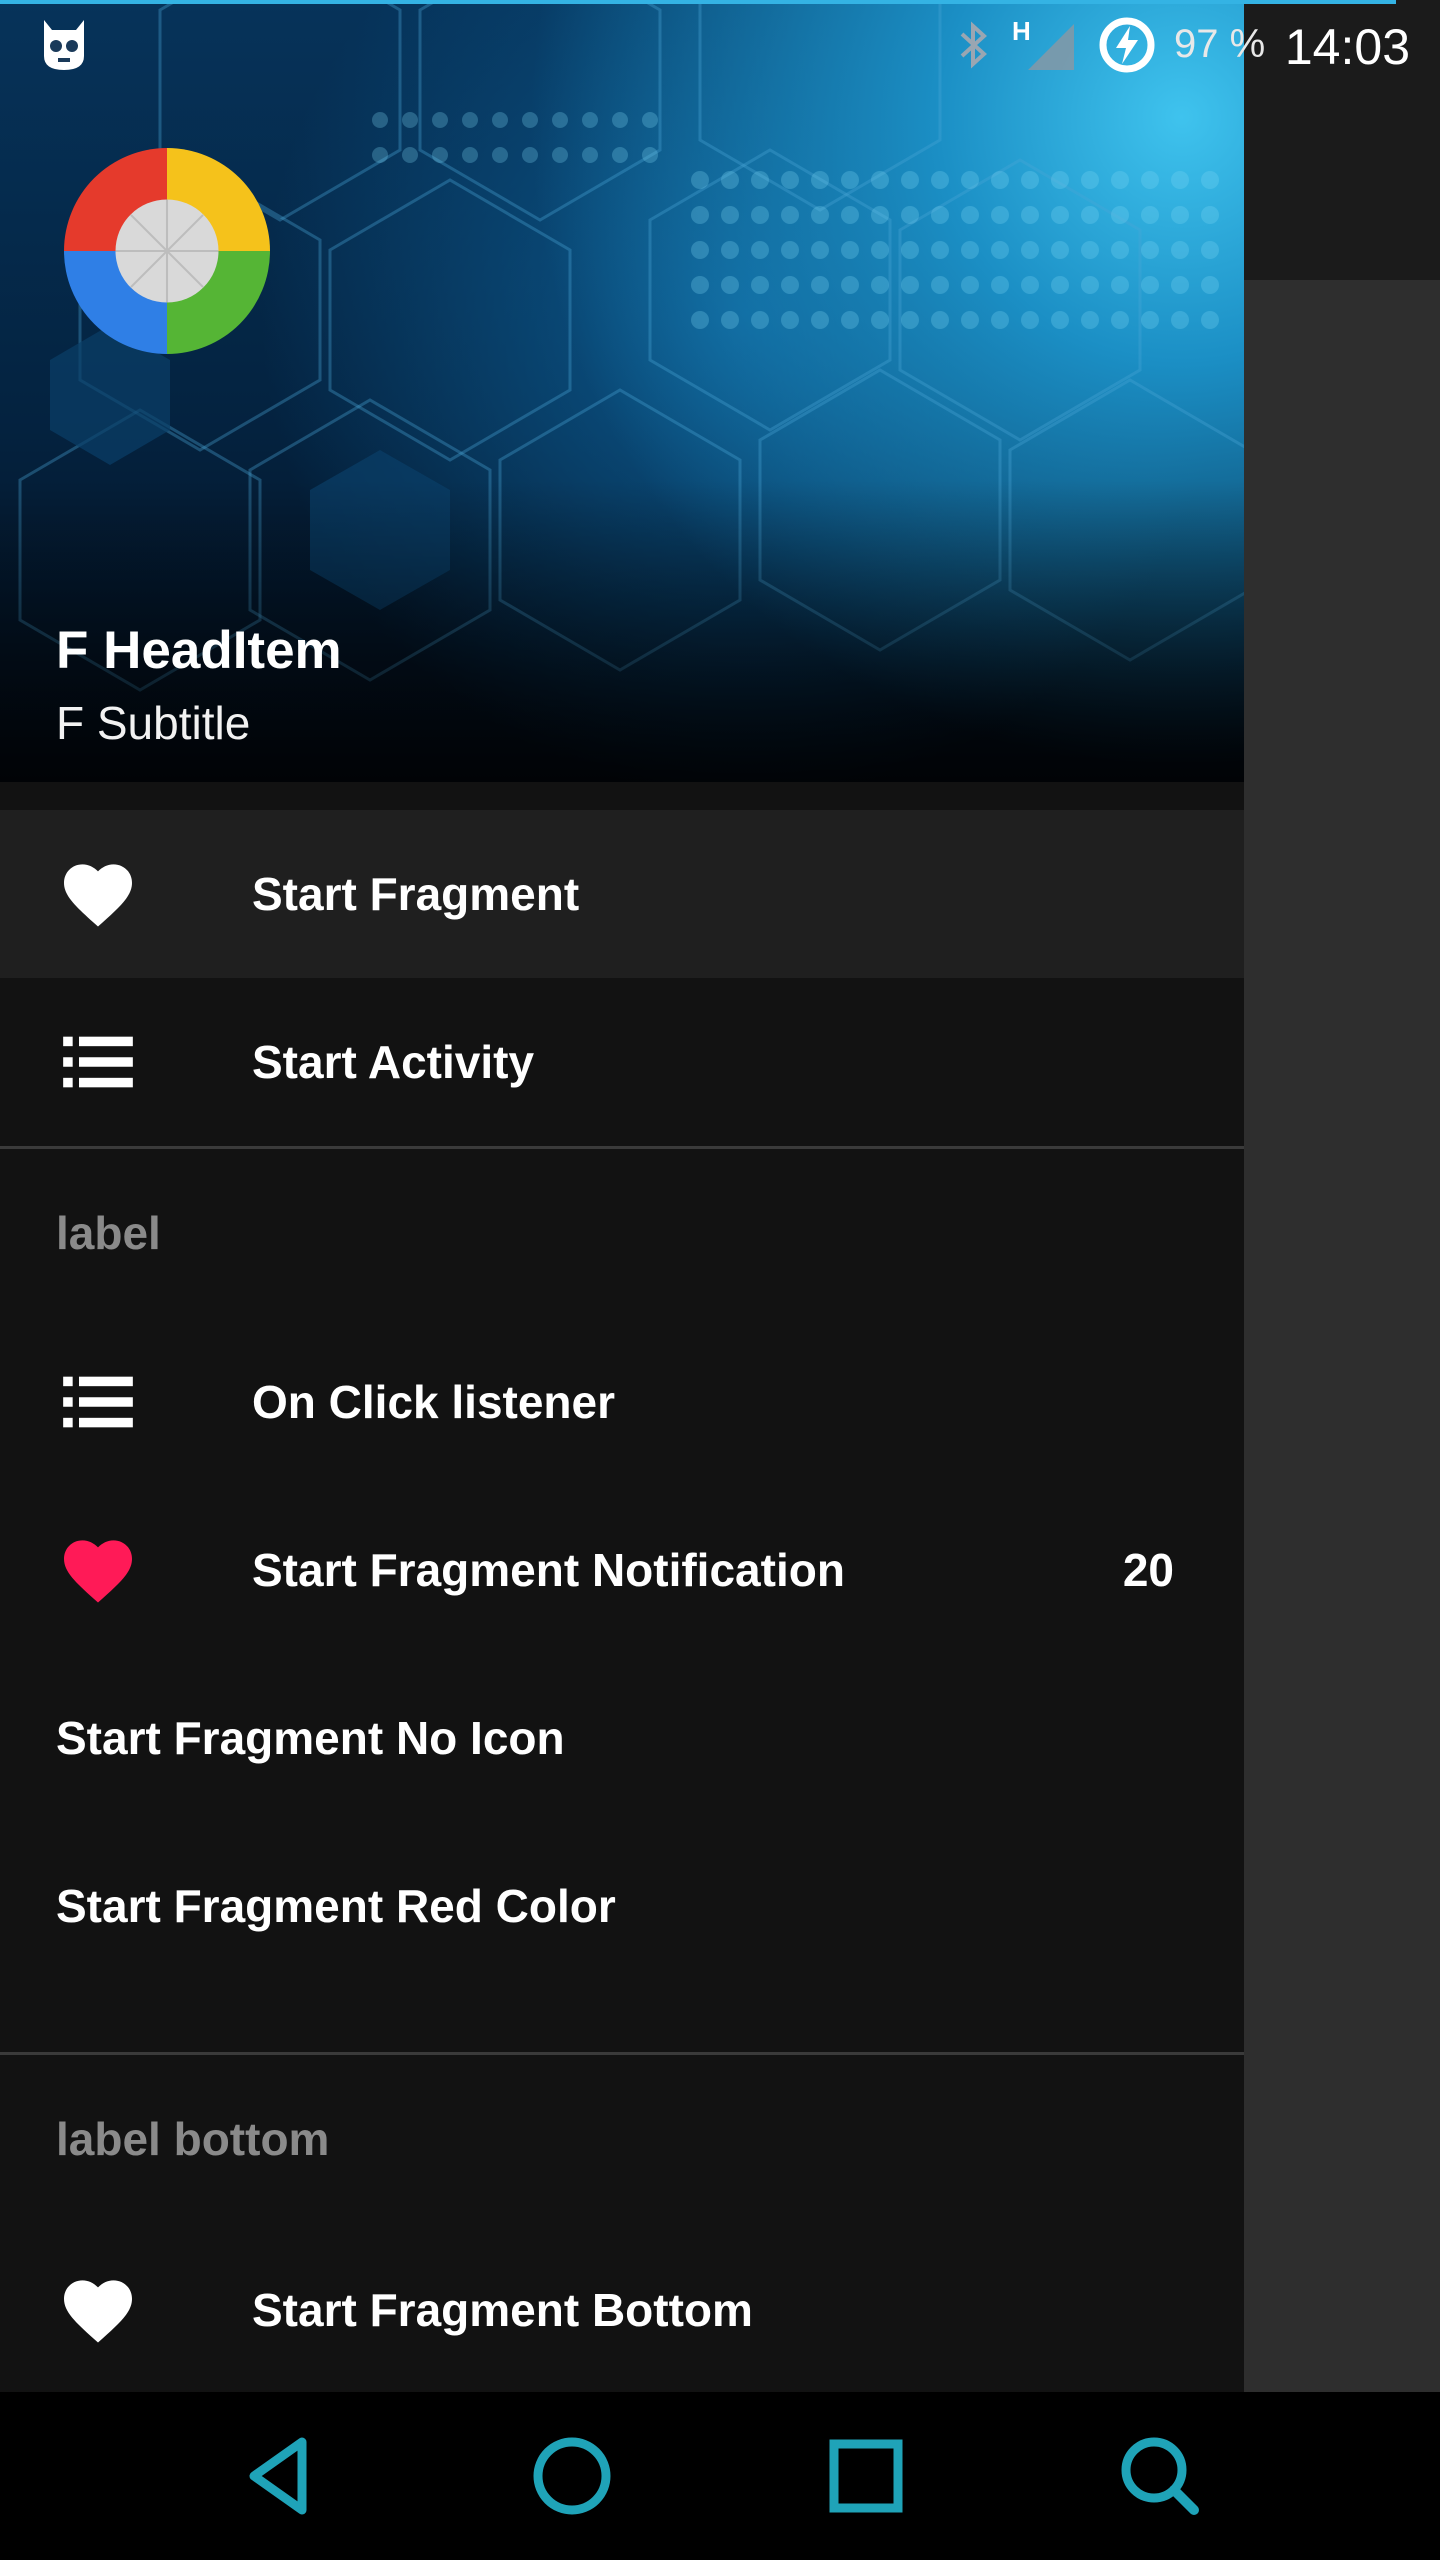 This screenshot has width=1440, height=2560. What do you see at coordinates (502, 2310) in the screenshot?
I see `menu-item-label: Start Fragment Bottom` at bounding box center [502, 2310].